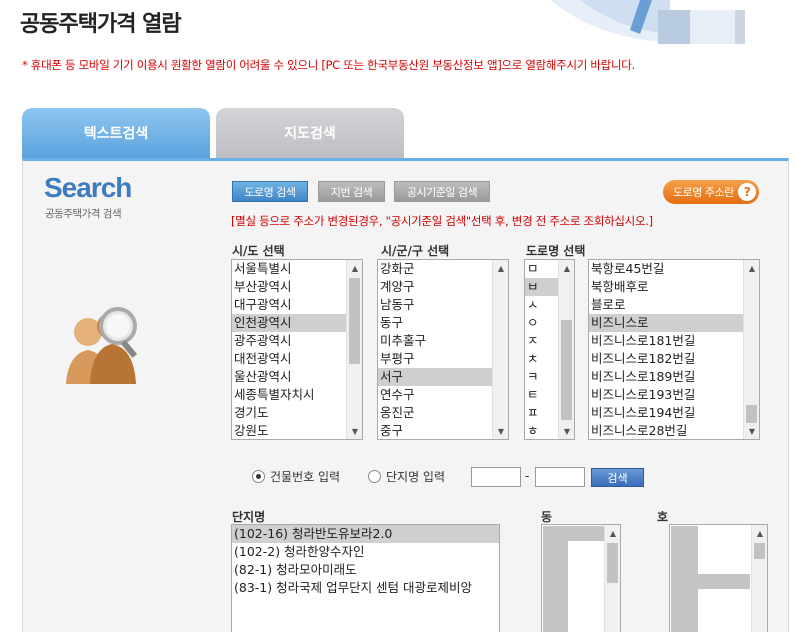  What do you see at coordinates (116, 133) in the screenshot?
I see `tab-text-search: 텍스트검색` at bounding box center [116, 133].